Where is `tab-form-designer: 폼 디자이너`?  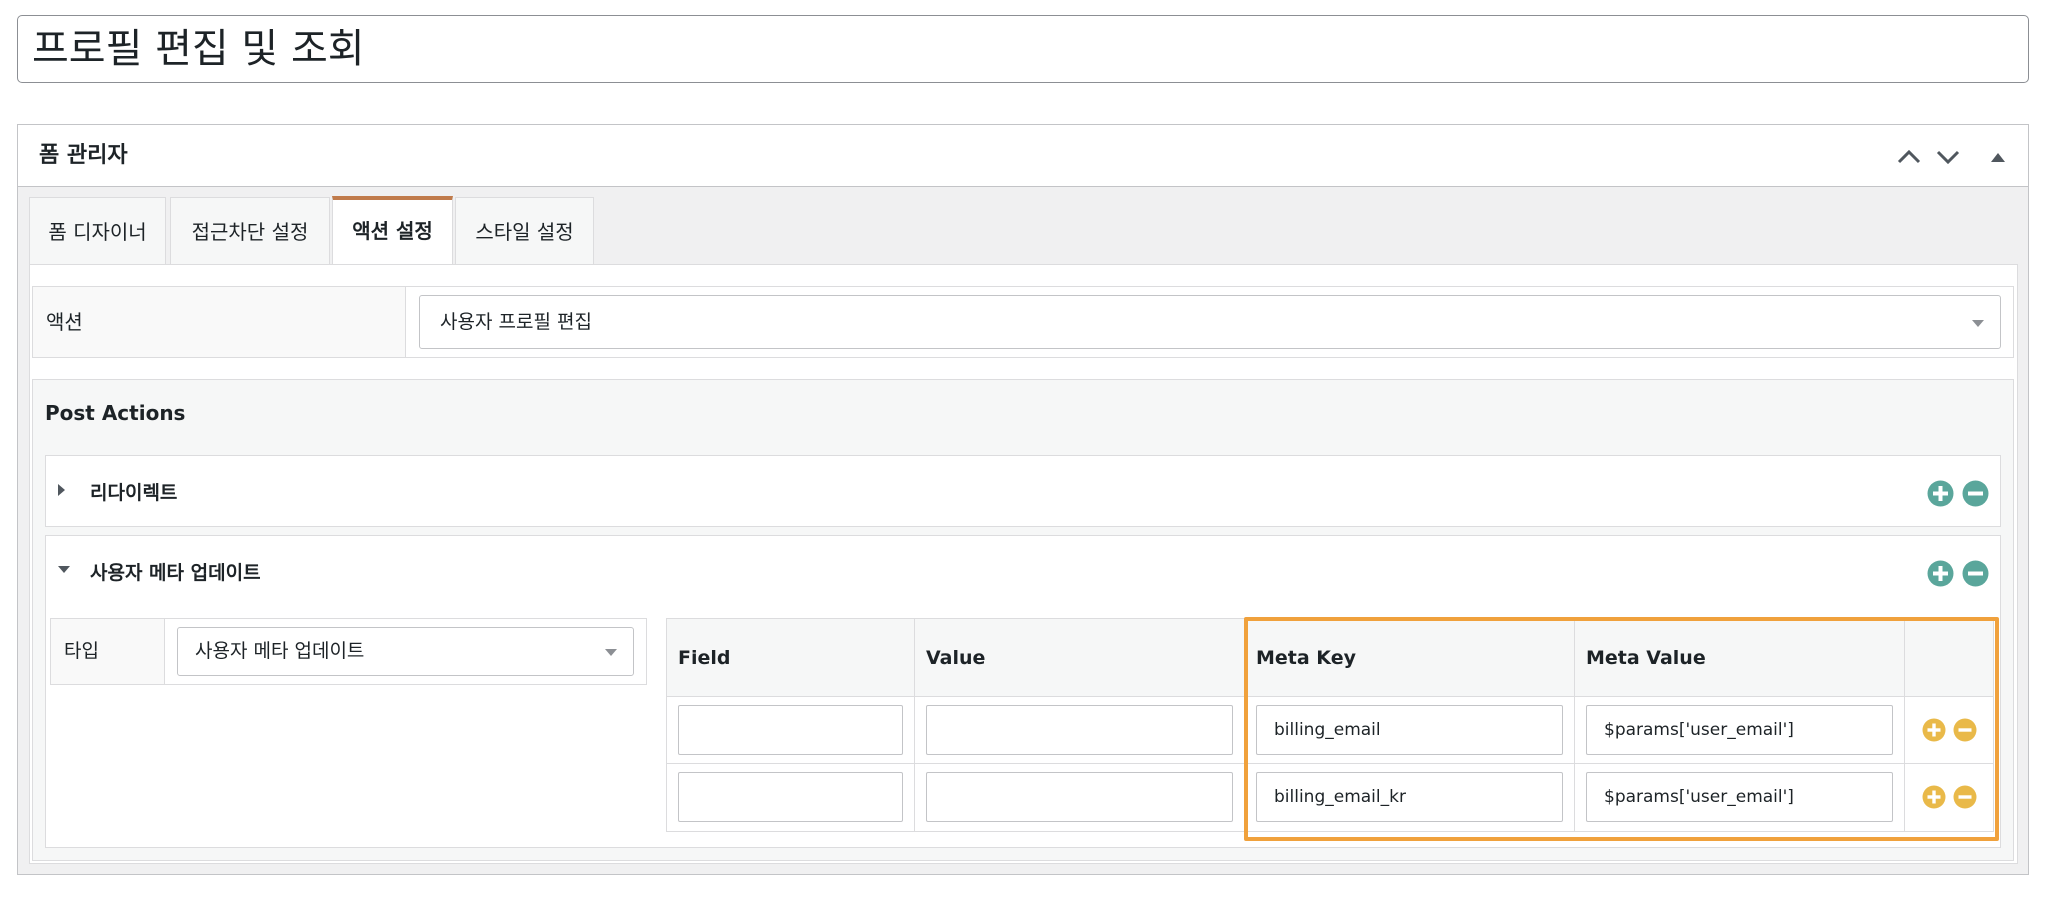
tab-form-designer: 폼 디자이너 is located at coordinates (97, 231).